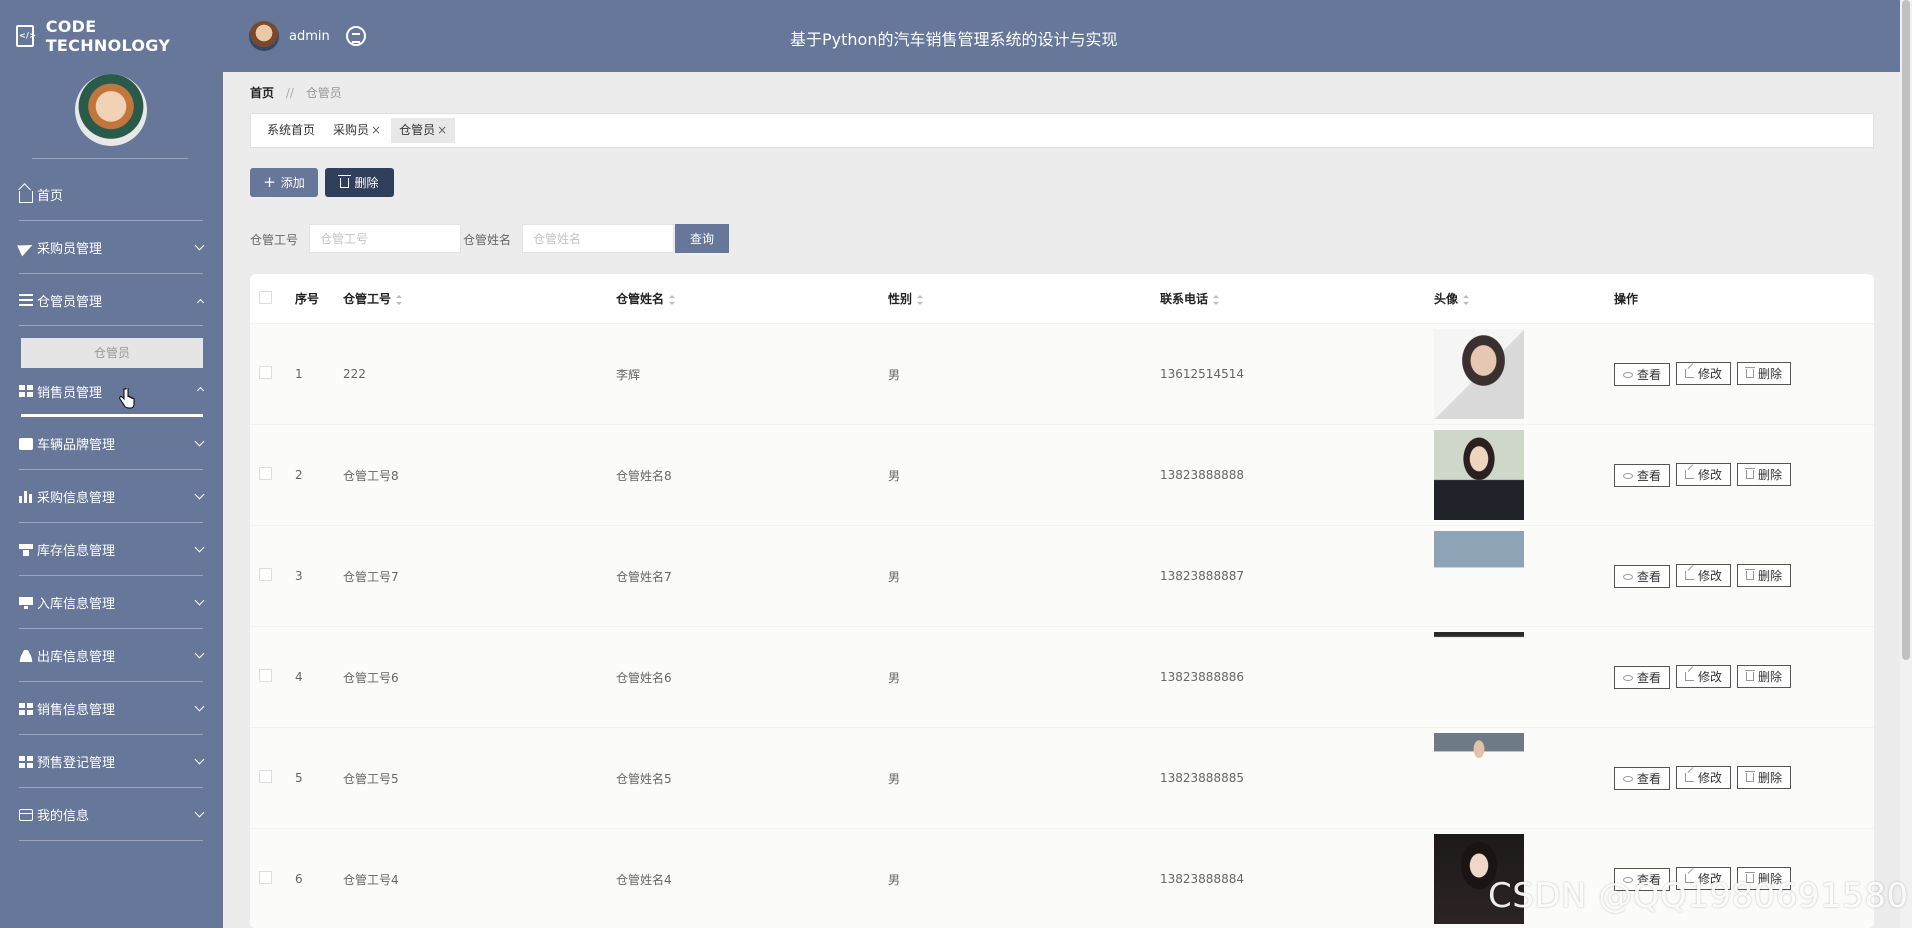 The height and width of the screenshot is (928, 1912). Describe the element at coordinates (291, 130) in the screenshot. I see `tab-system-home: 系统首页` at that location.